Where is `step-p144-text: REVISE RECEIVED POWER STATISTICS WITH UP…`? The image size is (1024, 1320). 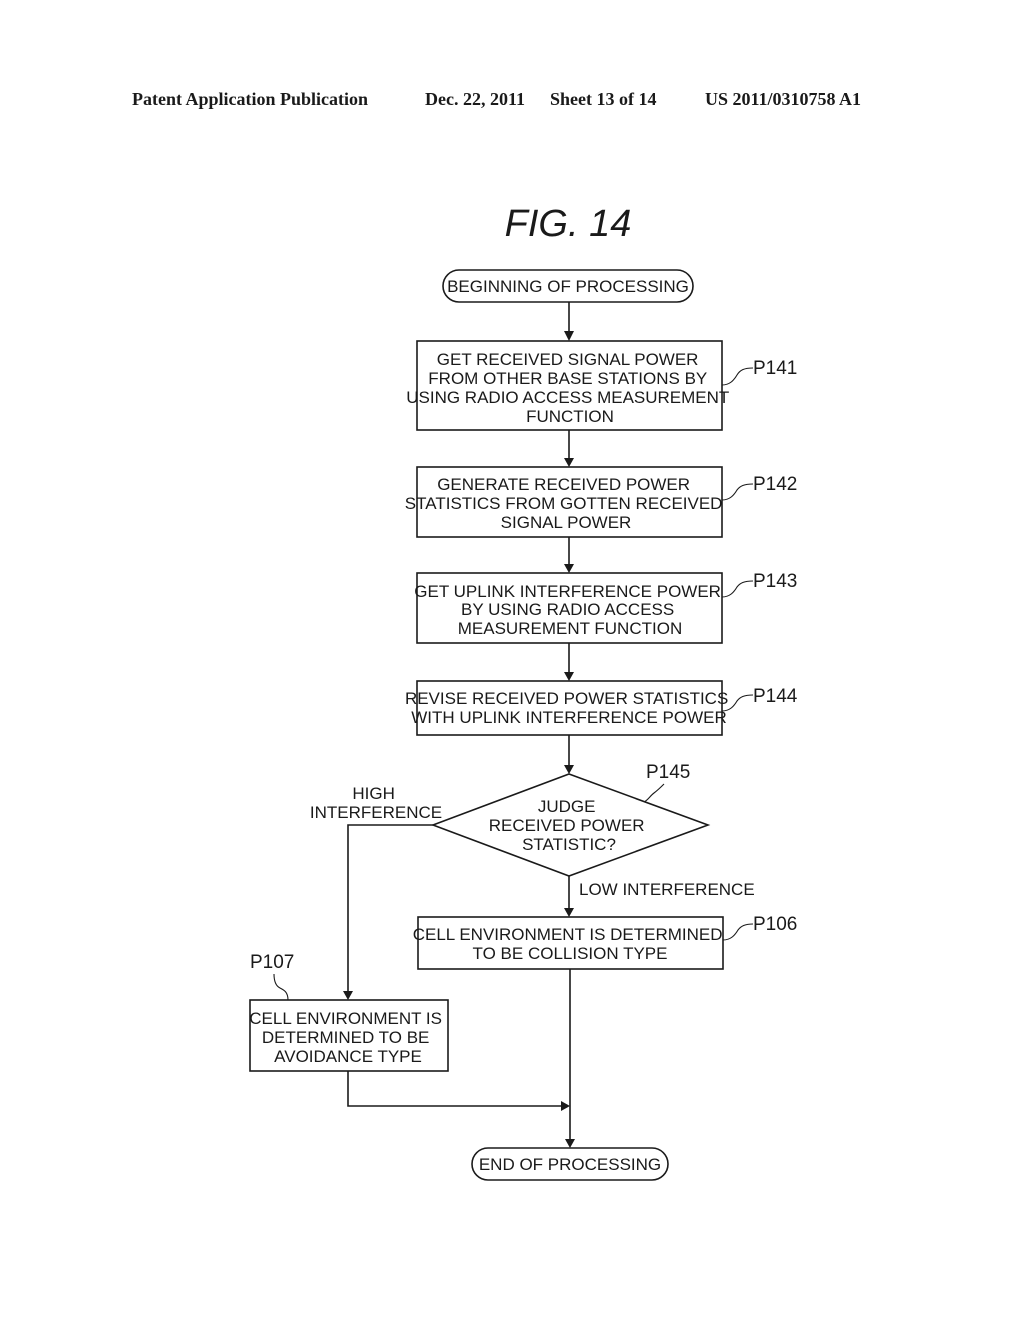 step-p144-text: REVISE RECEIVED POWER STATISTICS WITH UP… is located at coordinates (569, 708).